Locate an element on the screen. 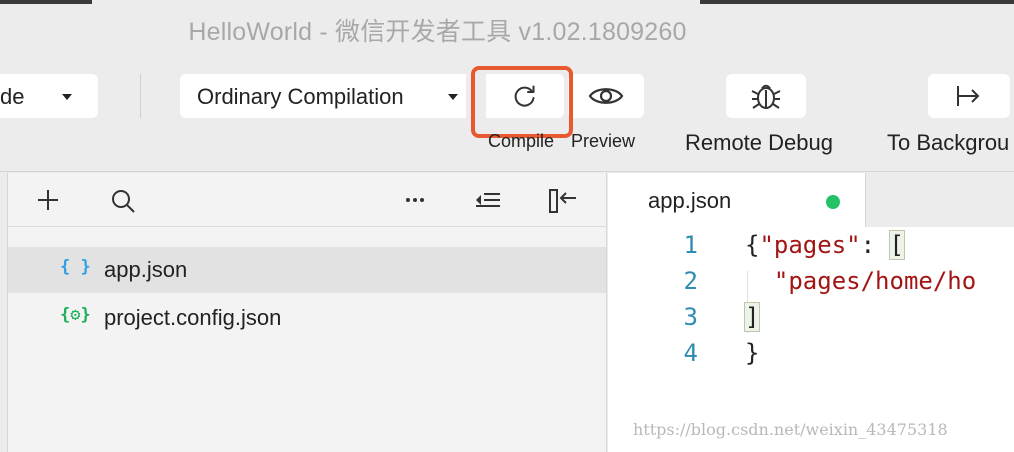 The width and height of the screenshot is (1014, 452). file-name: app.json is located at coordinates (146, 269).